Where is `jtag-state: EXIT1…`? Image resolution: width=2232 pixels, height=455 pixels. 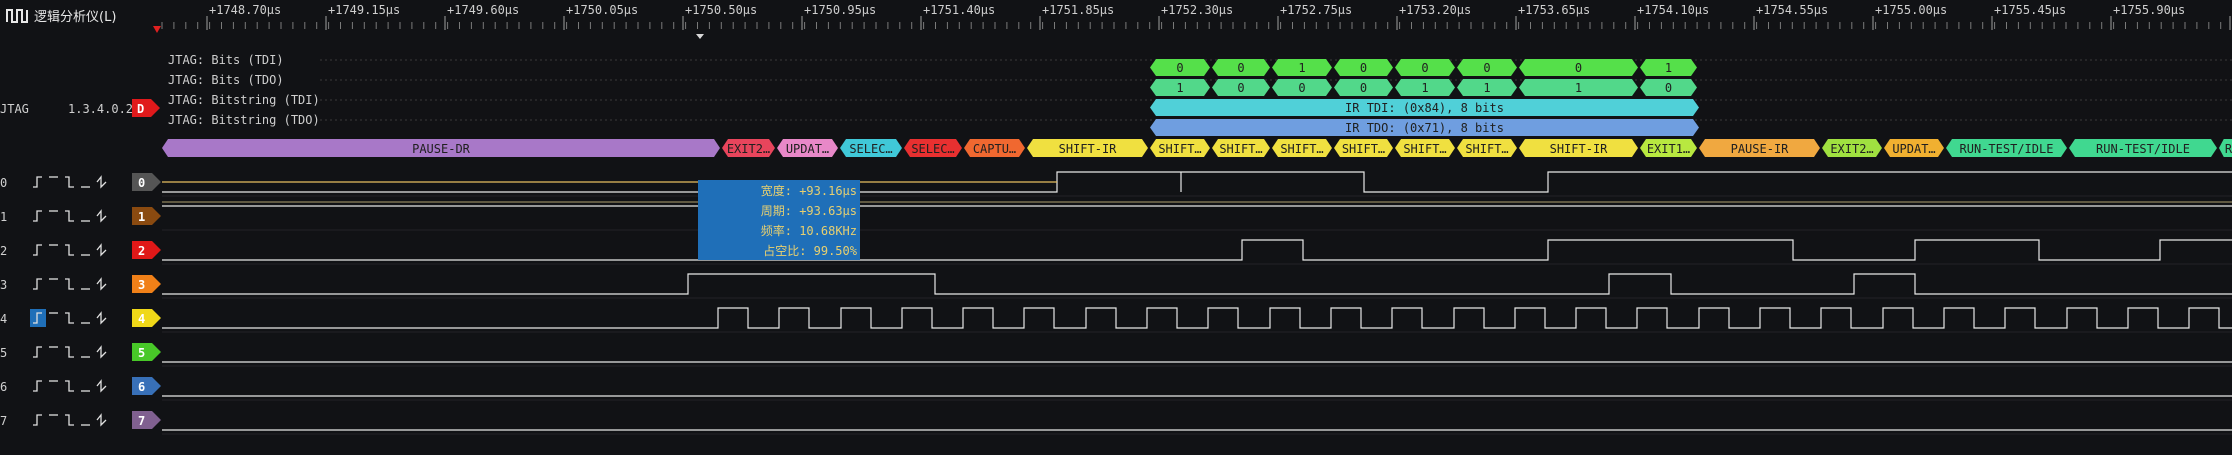 jtag-state: EXIT1… is located at coordinates (1668, 148).